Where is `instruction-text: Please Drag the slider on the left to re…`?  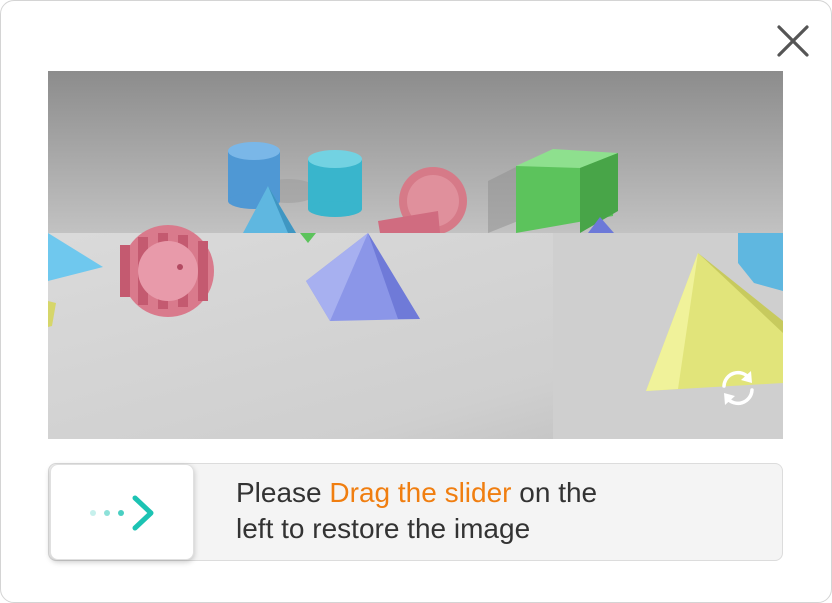
instruction-text: Please Drag the slider on the left to re… is located at coordinates (471, 511).